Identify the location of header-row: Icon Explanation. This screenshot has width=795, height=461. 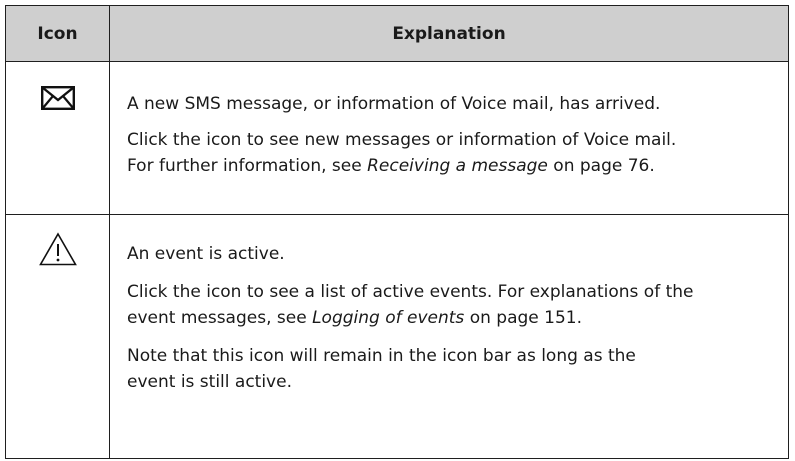
(397, 33).